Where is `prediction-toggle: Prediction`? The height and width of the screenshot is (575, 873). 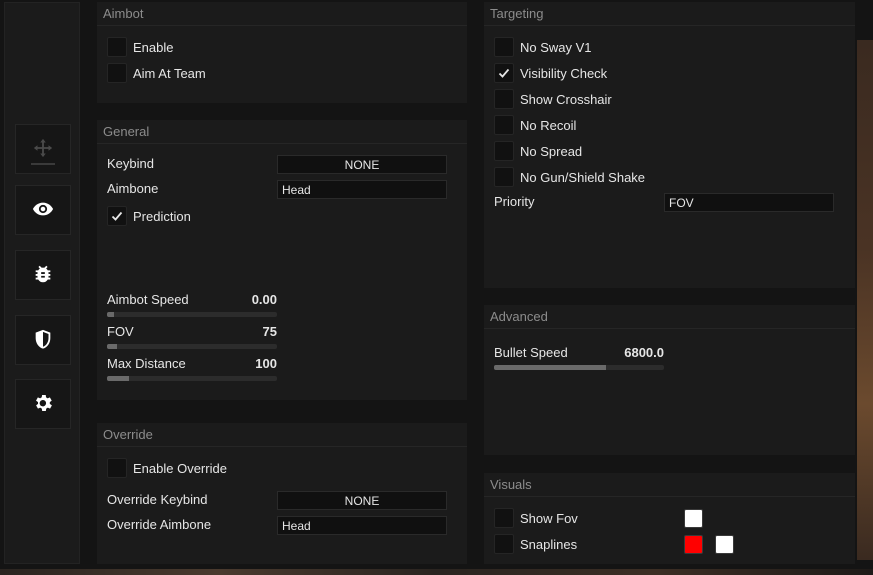 prediction-toggle: Prediction is located at coordinates (149, 216).